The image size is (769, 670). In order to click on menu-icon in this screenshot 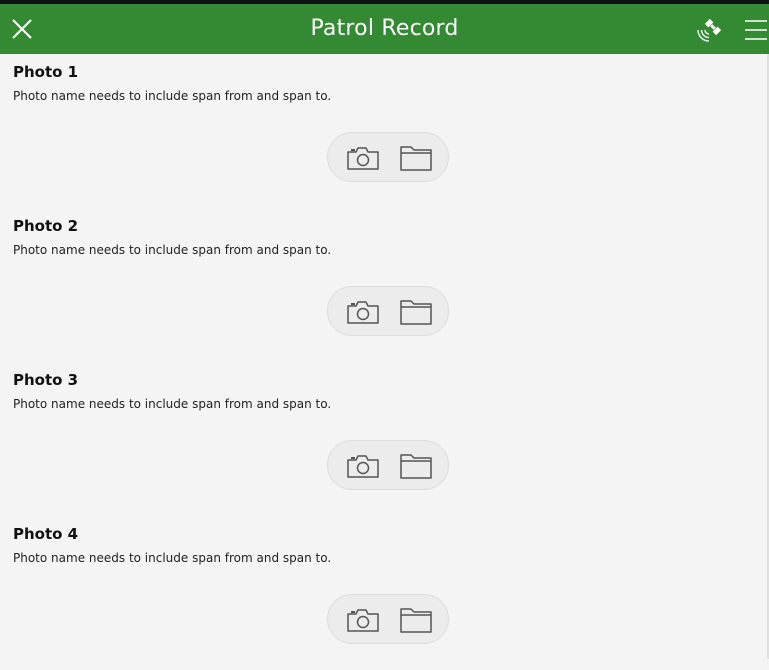, I will do `click(756, 30)`.